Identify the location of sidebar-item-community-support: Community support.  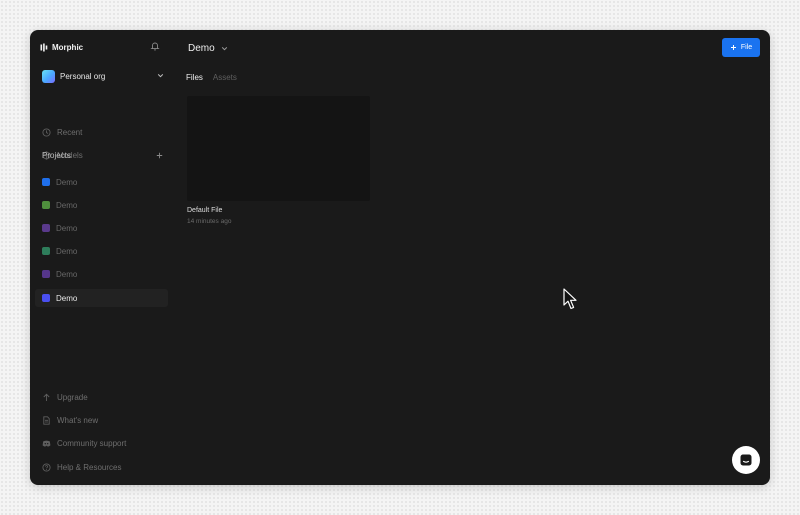
(84, 443).